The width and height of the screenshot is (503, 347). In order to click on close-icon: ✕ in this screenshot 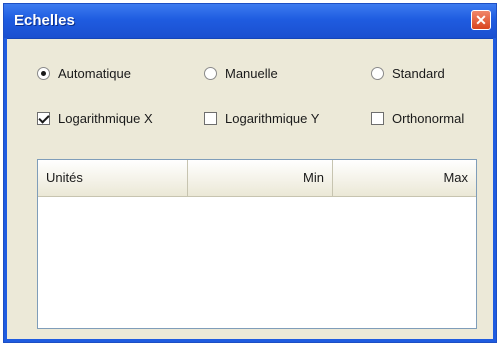, I will do `click(481, 20)`.